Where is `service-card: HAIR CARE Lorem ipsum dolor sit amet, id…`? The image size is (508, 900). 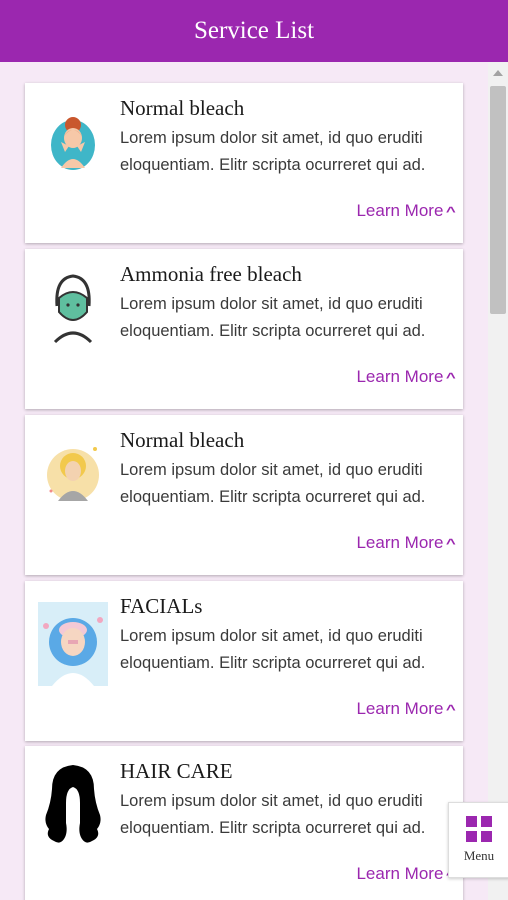
service-card: HAIR CARE Lorem ipsum dolor sit amet, id… is located at coordinates (244, 823).